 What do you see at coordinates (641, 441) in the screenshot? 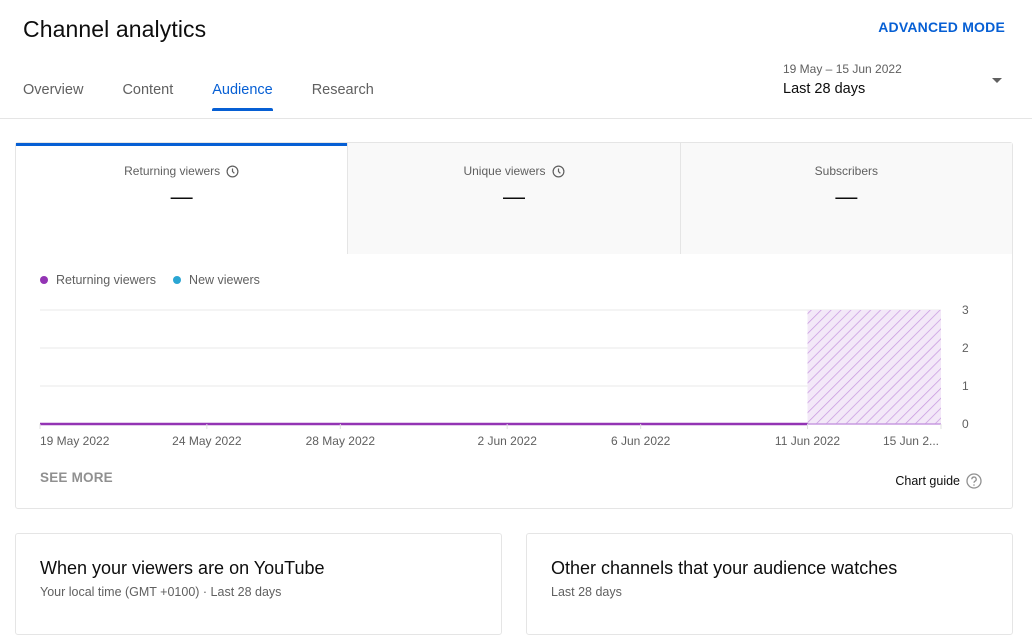
I see `x-tick-label: 6 Jun 2022` at bounding box center [641, 441].